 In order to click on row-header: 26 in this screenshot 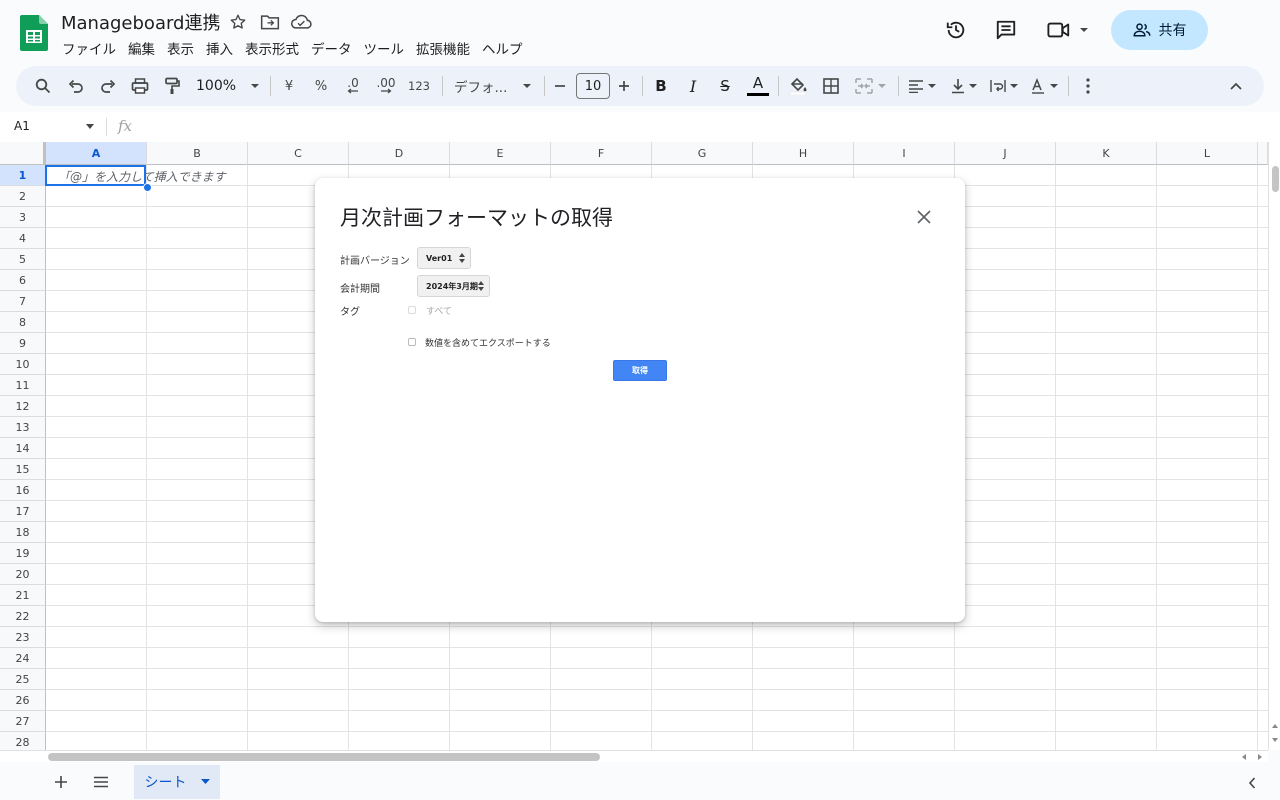, I will do `click(23, 700)`.